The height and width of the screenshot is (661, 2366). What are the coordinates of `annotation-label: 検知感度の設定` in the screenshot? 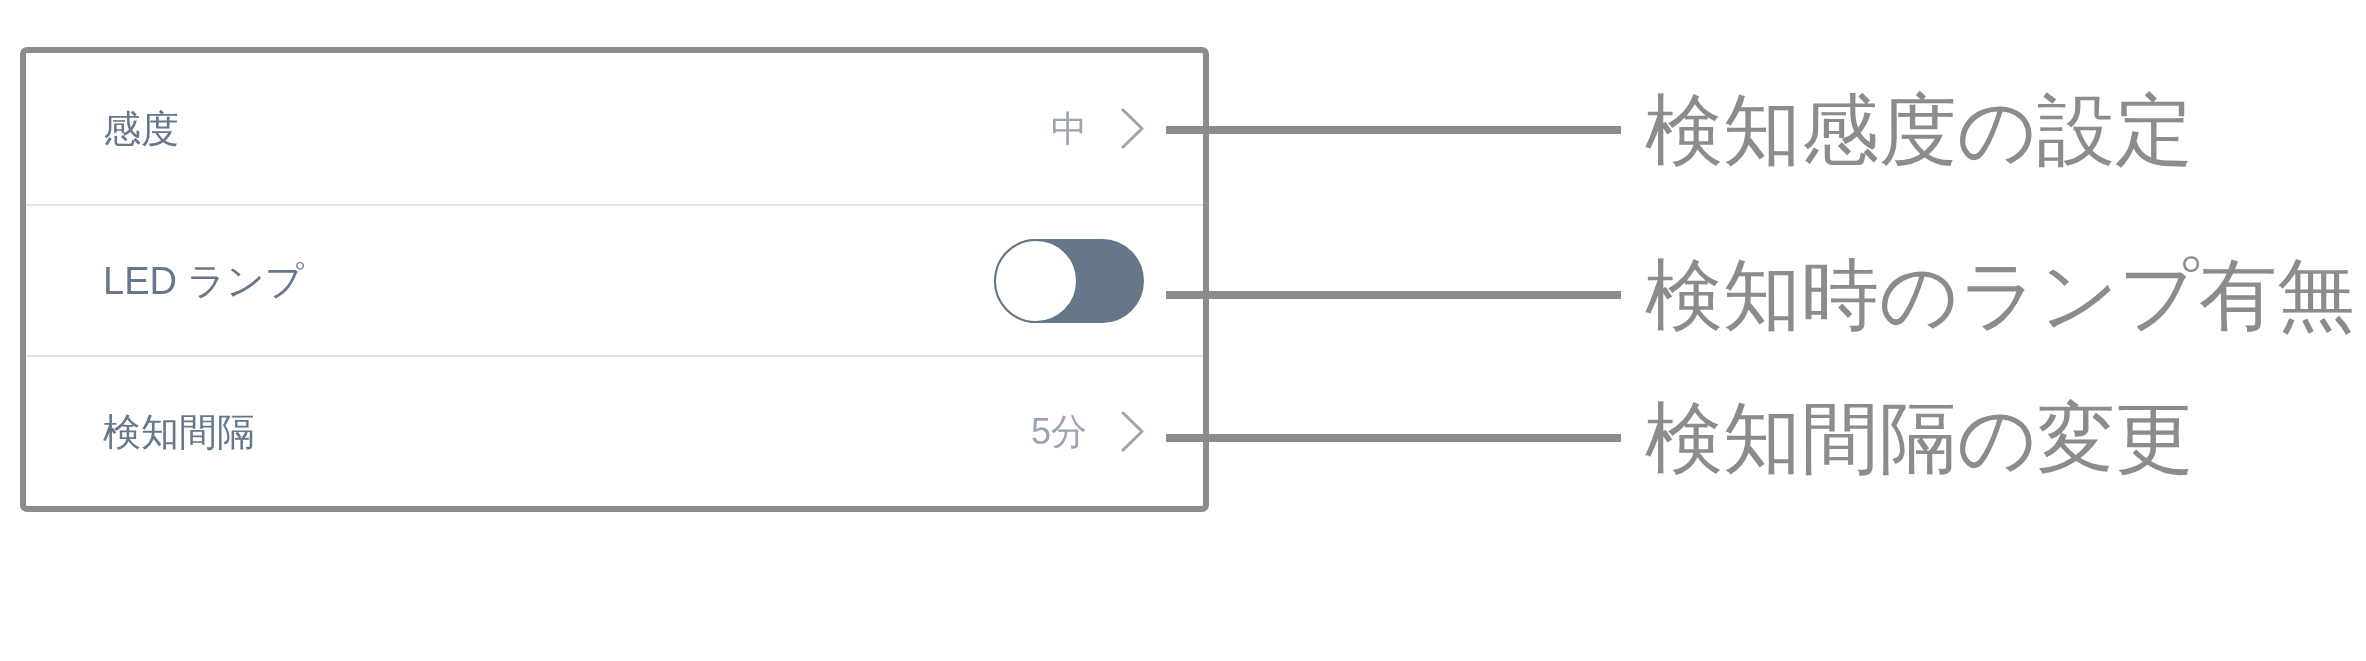 It's located at (1919, 130).